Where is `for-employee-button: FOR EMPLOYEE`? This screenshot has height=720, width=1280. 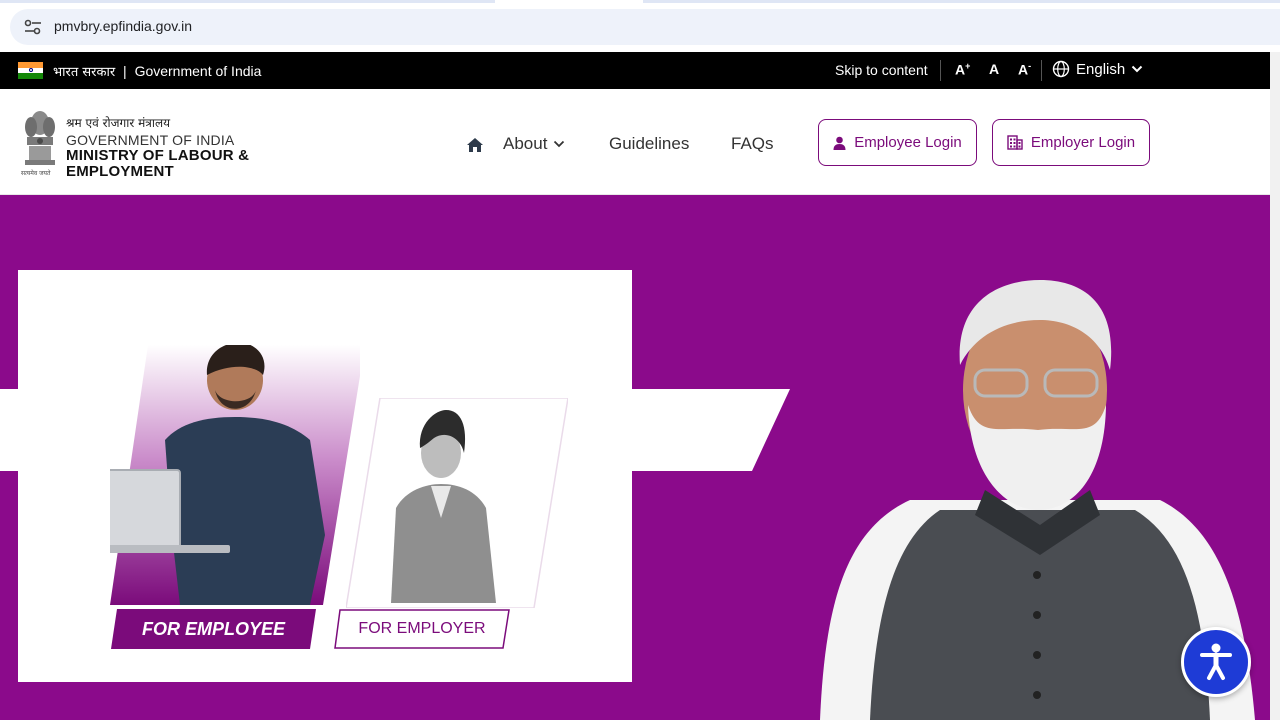
for-employee-button: FOR EMPLOYEE is located at coordinates (213, 629).